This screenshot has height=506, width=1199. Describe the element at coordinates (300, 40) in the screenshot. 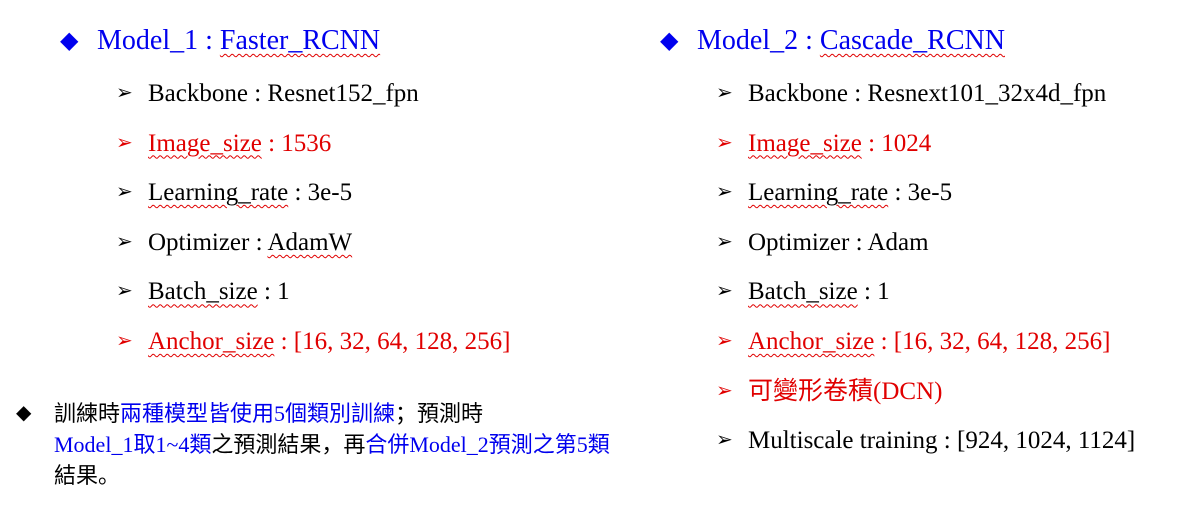

I see `model-1-heading-name: Faster_RCNN` at that location.